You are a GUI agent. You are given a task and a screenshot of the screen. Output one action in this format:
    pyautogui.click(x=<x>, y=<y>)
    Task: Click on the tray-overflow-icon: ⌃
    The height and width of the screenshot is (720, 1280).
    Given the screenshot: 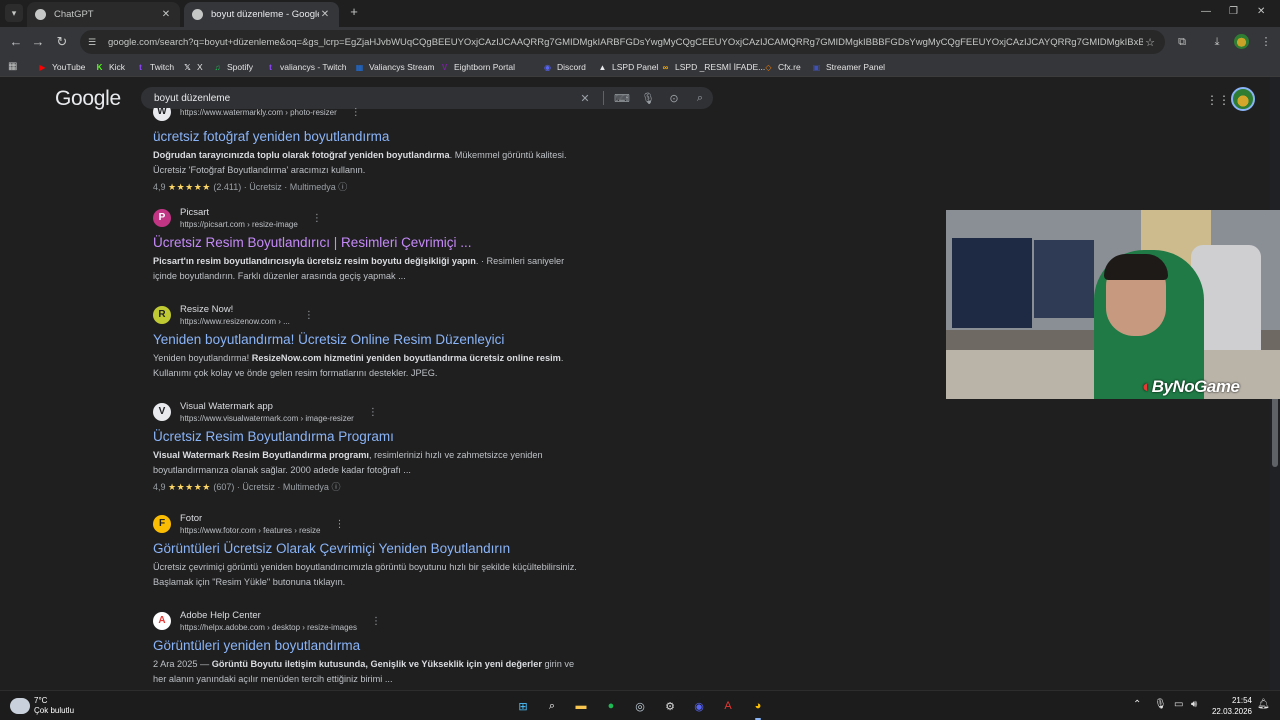 What is the action you would take?
    pyautogui.click(x=1137, y=704)
    